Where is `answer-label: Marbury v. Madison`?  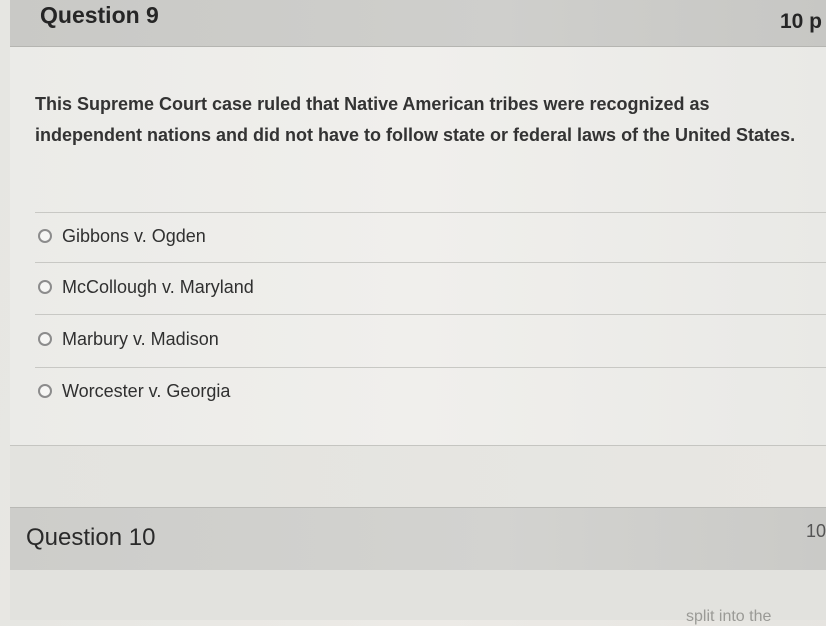
answer-label: Marbury v. Madison is located at coordinates (140, 338).